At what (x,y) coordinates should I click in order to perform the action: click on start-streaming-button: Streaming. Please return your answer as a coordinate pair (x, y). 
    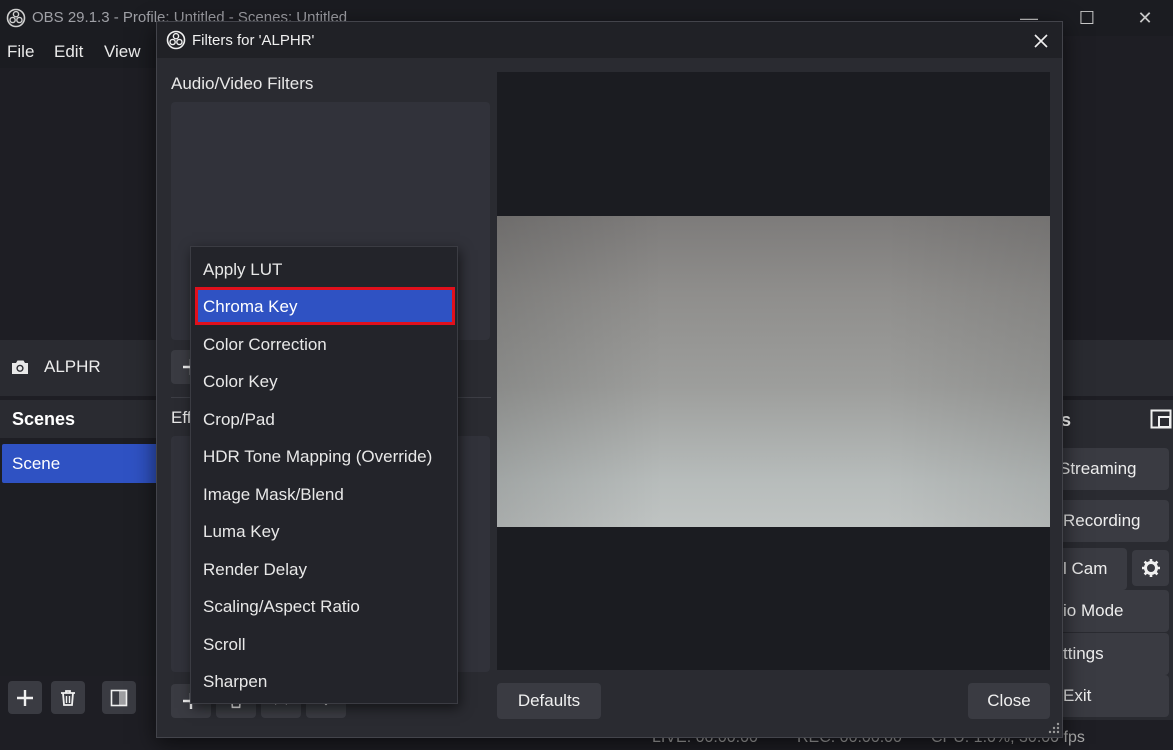
    Looking at the image, I should click on (1116, 469).